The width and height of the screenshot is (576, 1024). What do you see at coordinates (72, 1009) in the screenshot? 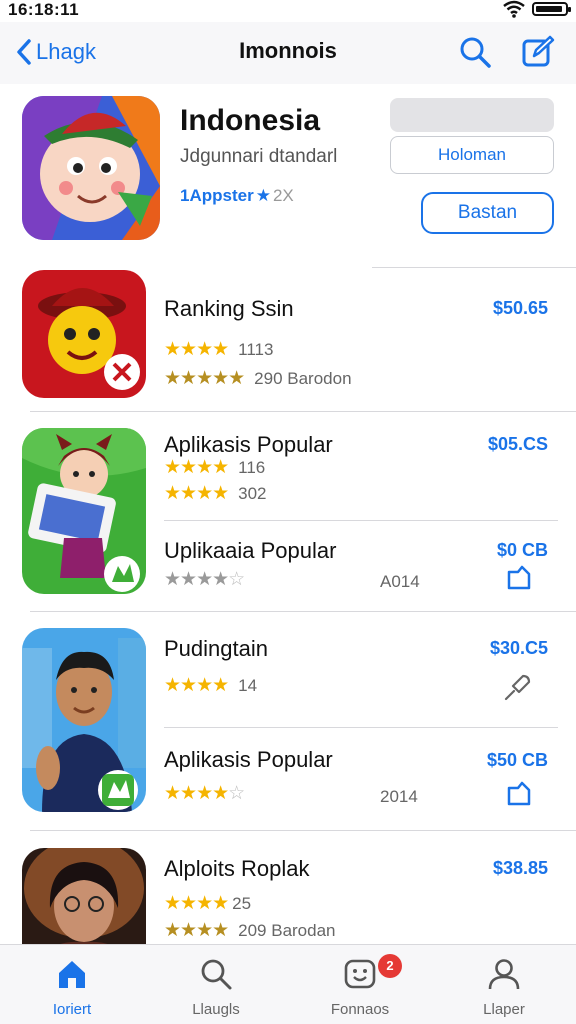
I see `tab-label: Ioriert` at bounding box center [72, 1009].